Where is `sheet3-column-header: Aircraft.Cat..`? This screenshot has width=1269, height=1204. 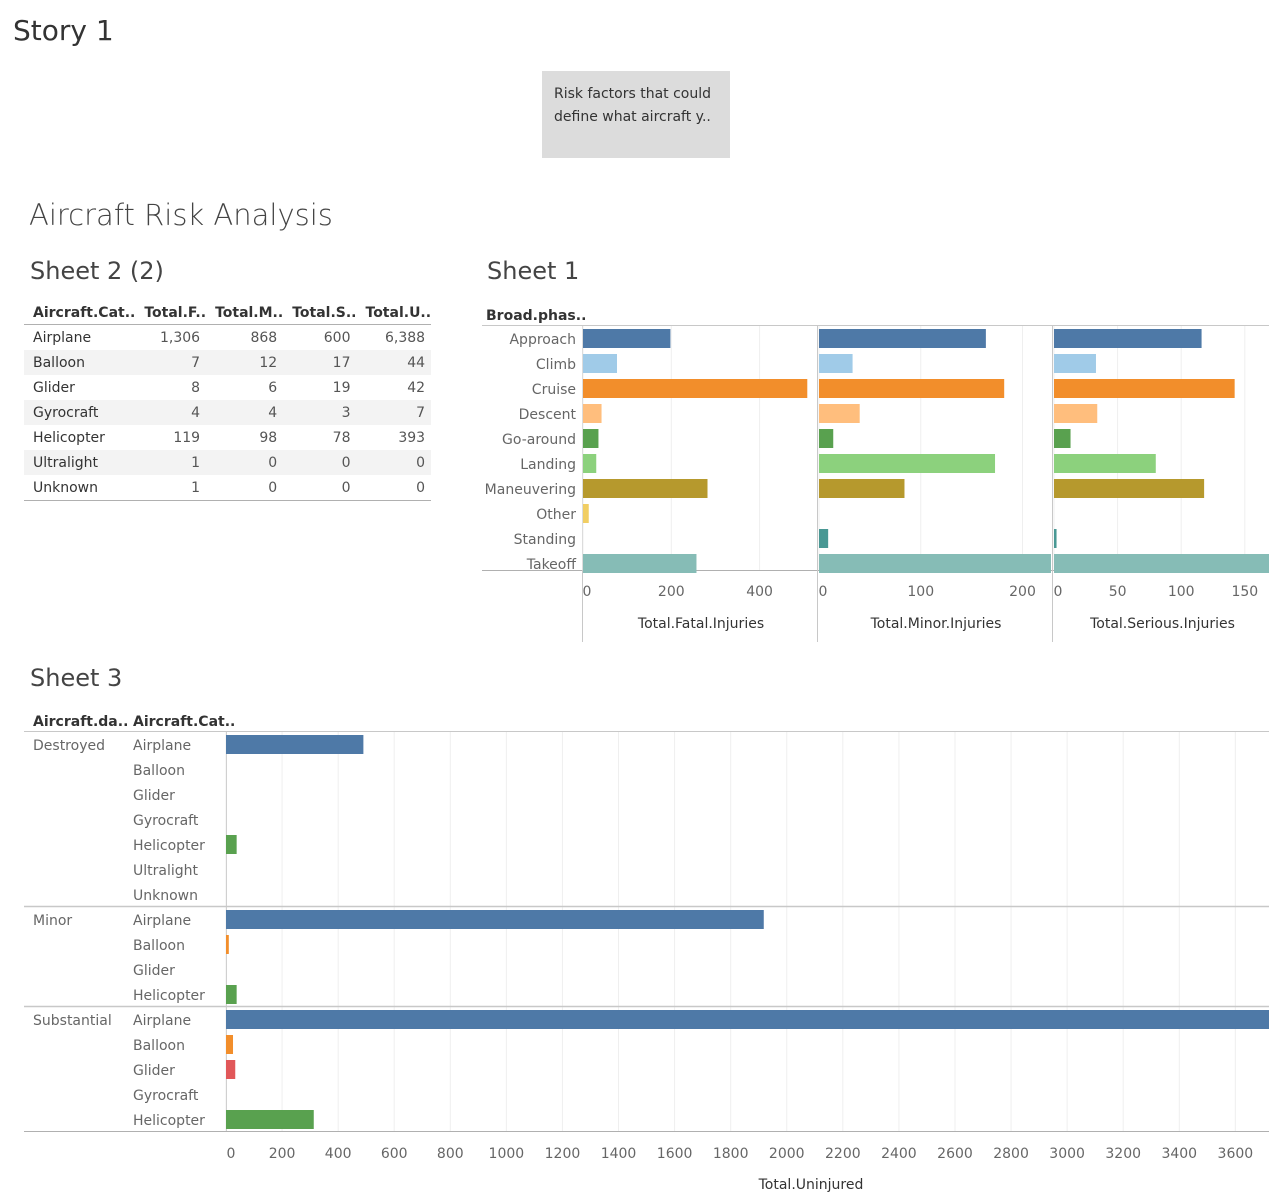
sheet3-column-header: Aircraft.Cat.. is located at coordinates (184, 722).